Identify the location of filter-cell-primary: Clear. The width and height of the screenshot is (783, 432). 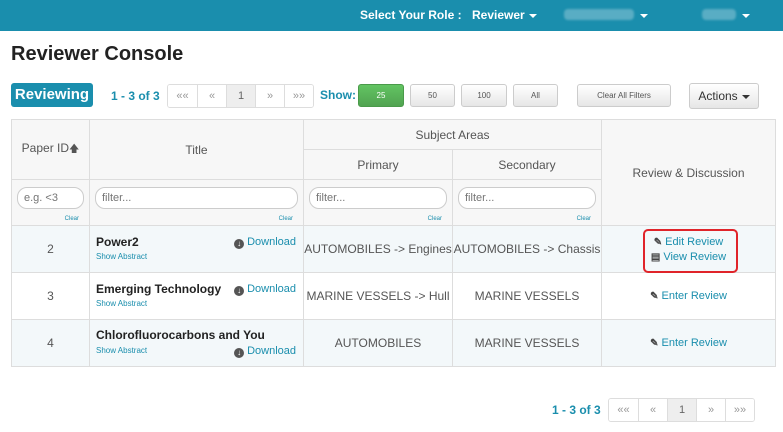
(378, 202).